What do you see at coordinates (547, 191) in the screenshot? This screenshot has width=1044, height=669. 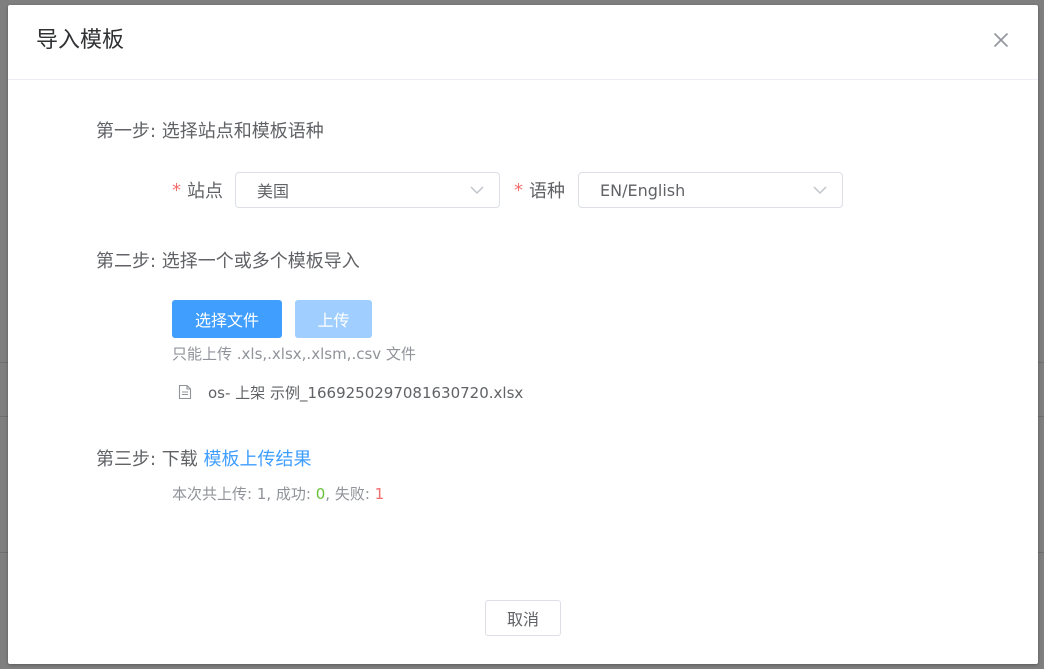 I see `language-label: 语种` at bounding box center [547, 191].